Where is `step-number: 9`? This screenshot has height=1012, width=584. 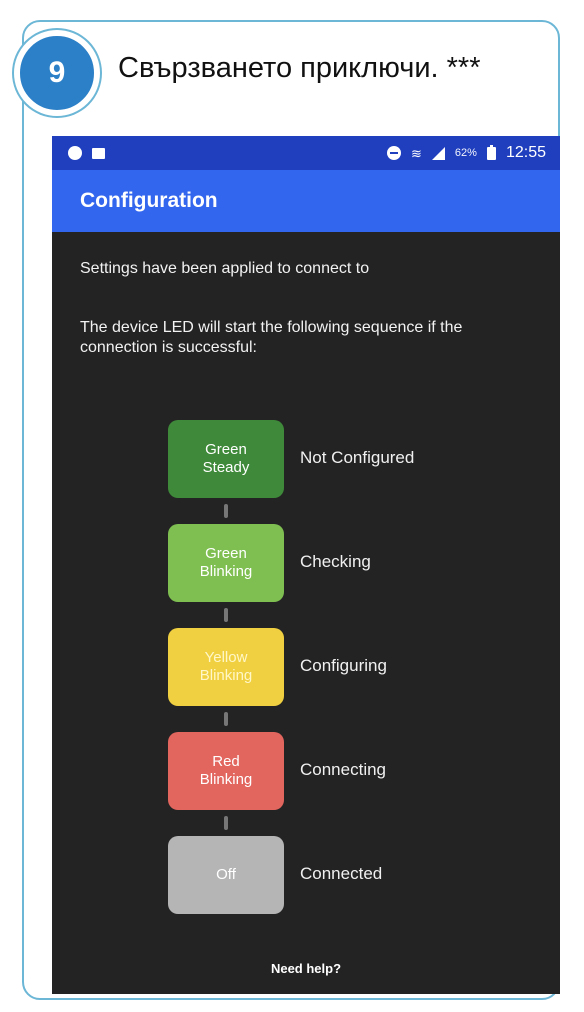
step-number: 9 is located at coordinates (57, 72).